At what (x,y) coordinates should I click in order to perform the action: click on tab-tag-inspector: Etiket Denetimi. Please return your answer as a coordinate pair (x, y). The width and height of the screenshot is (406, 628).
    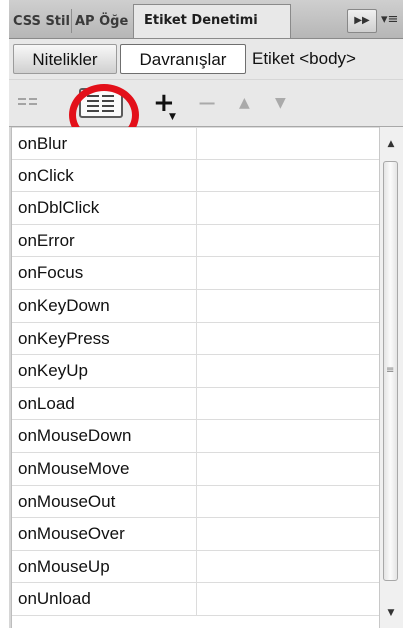
    Looking at the image, I should click on (212, 21).